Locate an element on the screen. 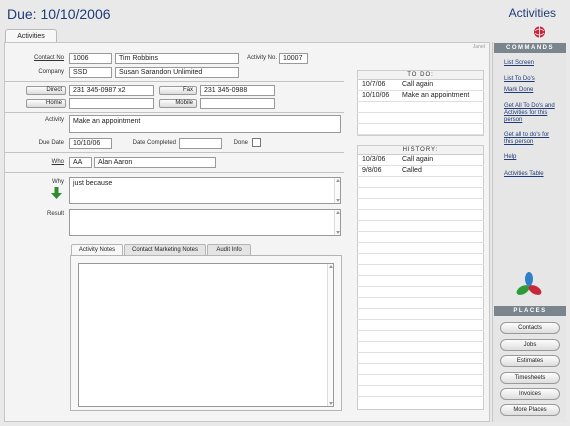  current-user: Janet is located at coordinates (478, 47).